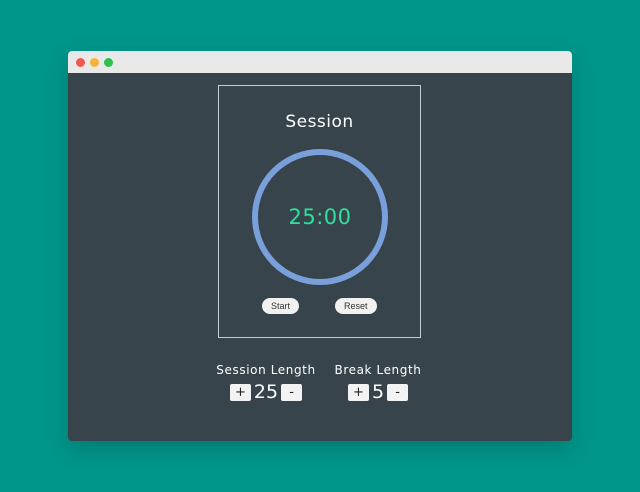 This screenshot has width=640, height=492. What do you see at coordinates (398, 392) in the screenshot?
I see `break-decrement-button: -` at bounding box center [398, 392].